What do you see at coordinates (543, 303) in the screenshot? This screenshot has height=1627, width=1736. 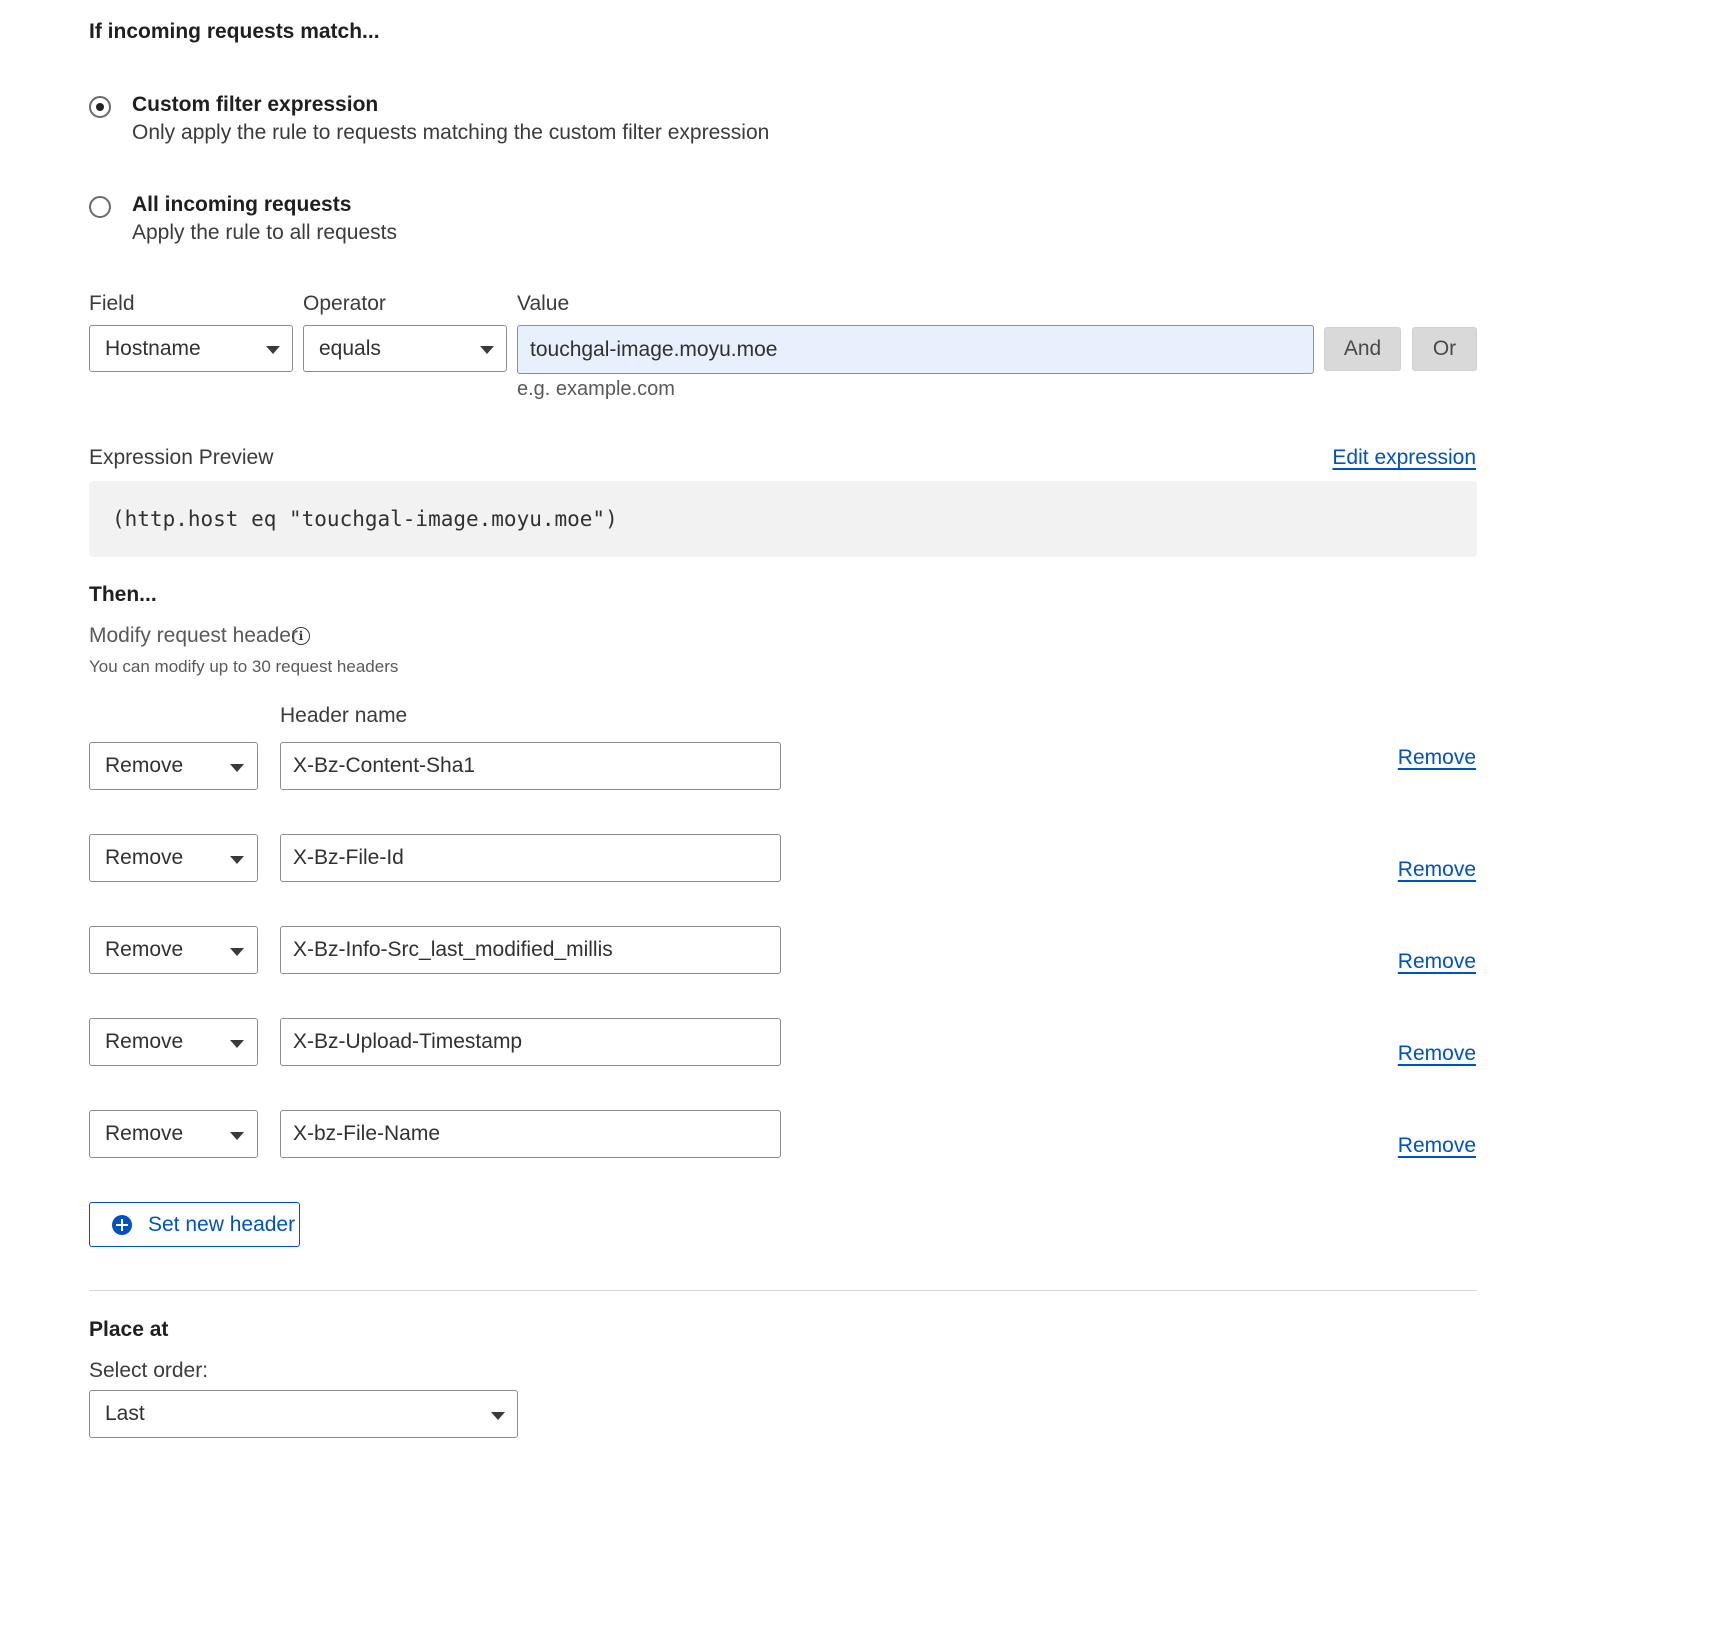 I see `value-label: Value` at bounding box center [543, 303].